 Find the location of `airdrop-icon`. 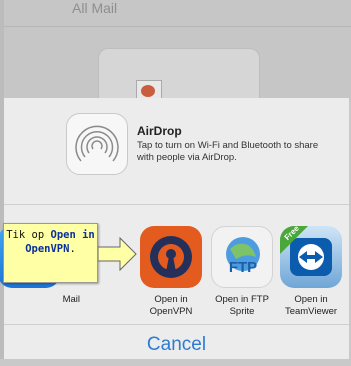

airdrop-icon is located at coordinates (97, 144).